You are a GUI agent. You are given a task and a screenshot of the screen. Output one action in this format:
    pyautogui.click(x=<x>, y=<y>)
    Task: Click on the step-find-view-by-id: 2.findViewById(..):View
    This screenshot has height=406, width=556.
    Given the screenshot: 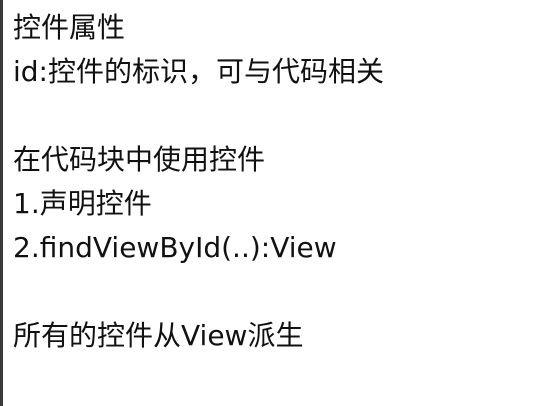 What is the action you would take?
    pyautogui.click(x=175, y=247)
    